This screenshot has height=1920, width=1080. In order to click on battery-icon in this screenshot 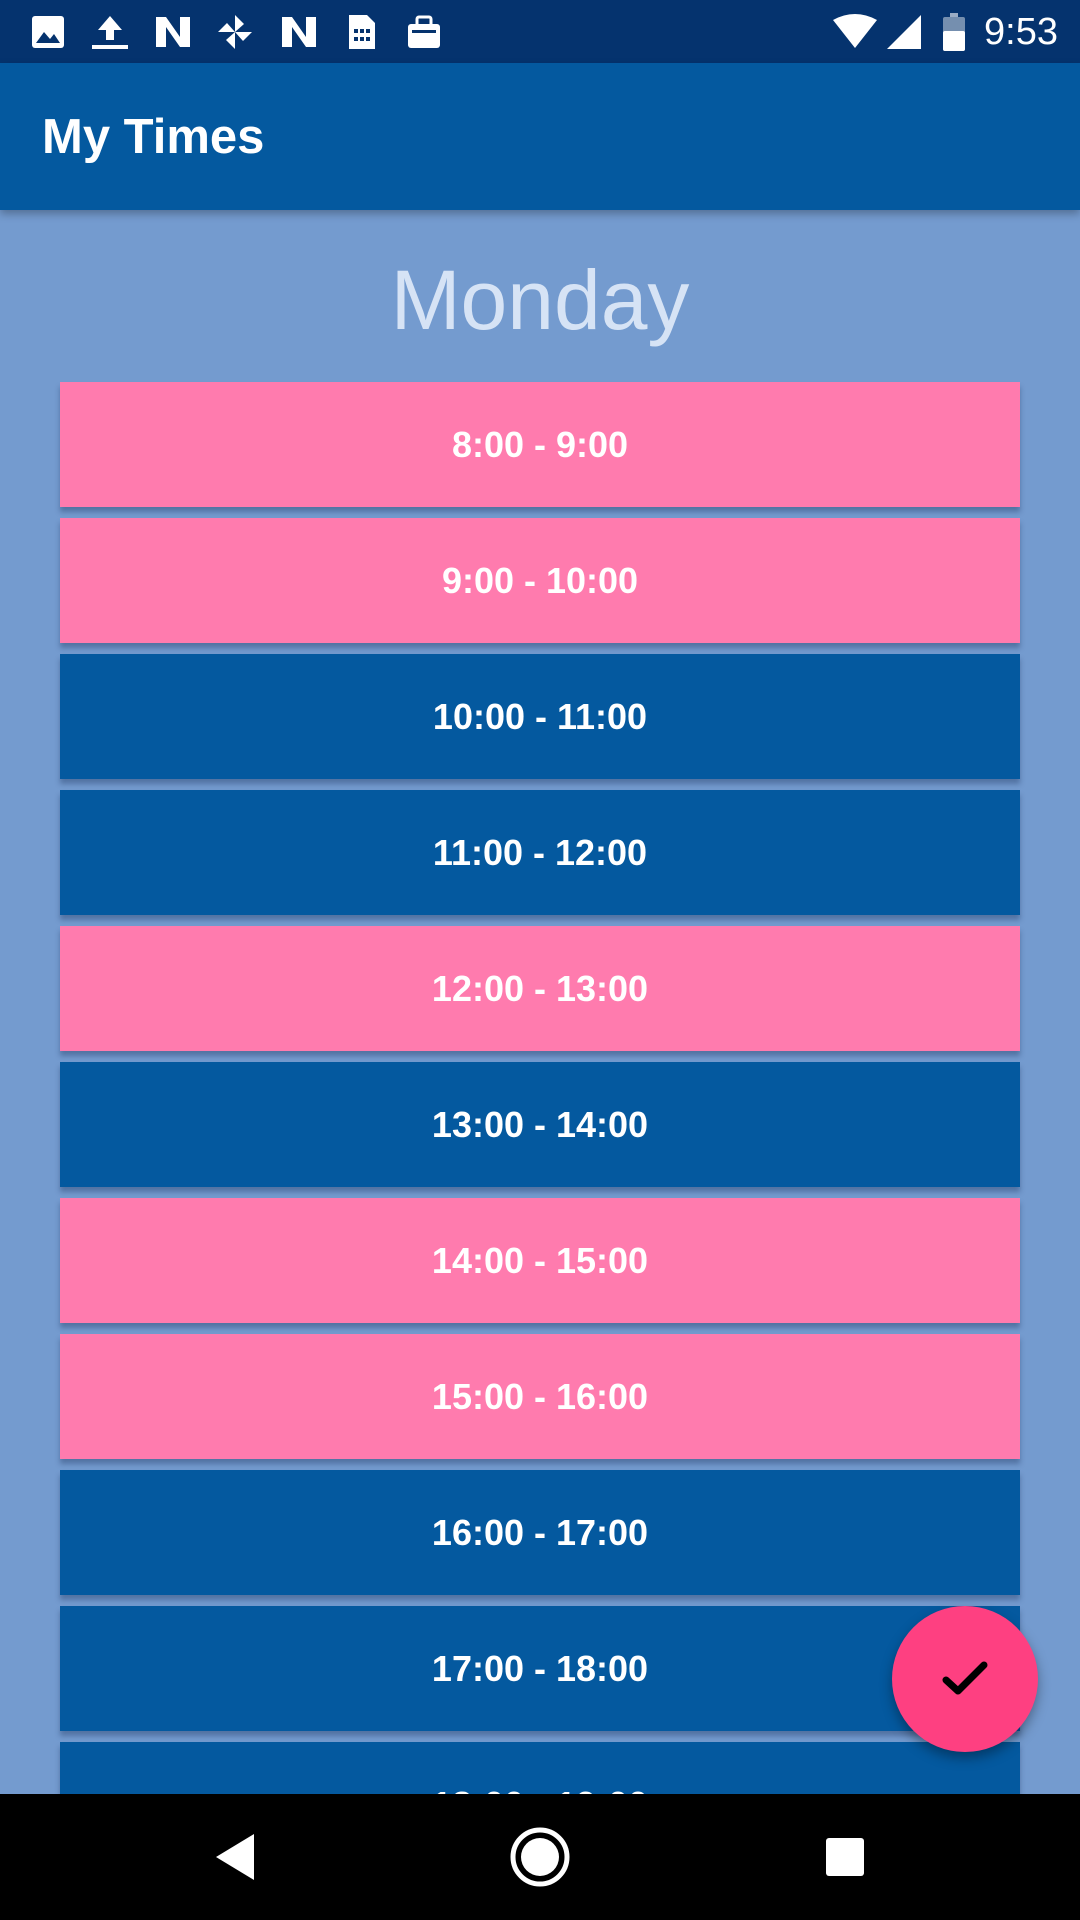, I will do `click(954, 32)`.